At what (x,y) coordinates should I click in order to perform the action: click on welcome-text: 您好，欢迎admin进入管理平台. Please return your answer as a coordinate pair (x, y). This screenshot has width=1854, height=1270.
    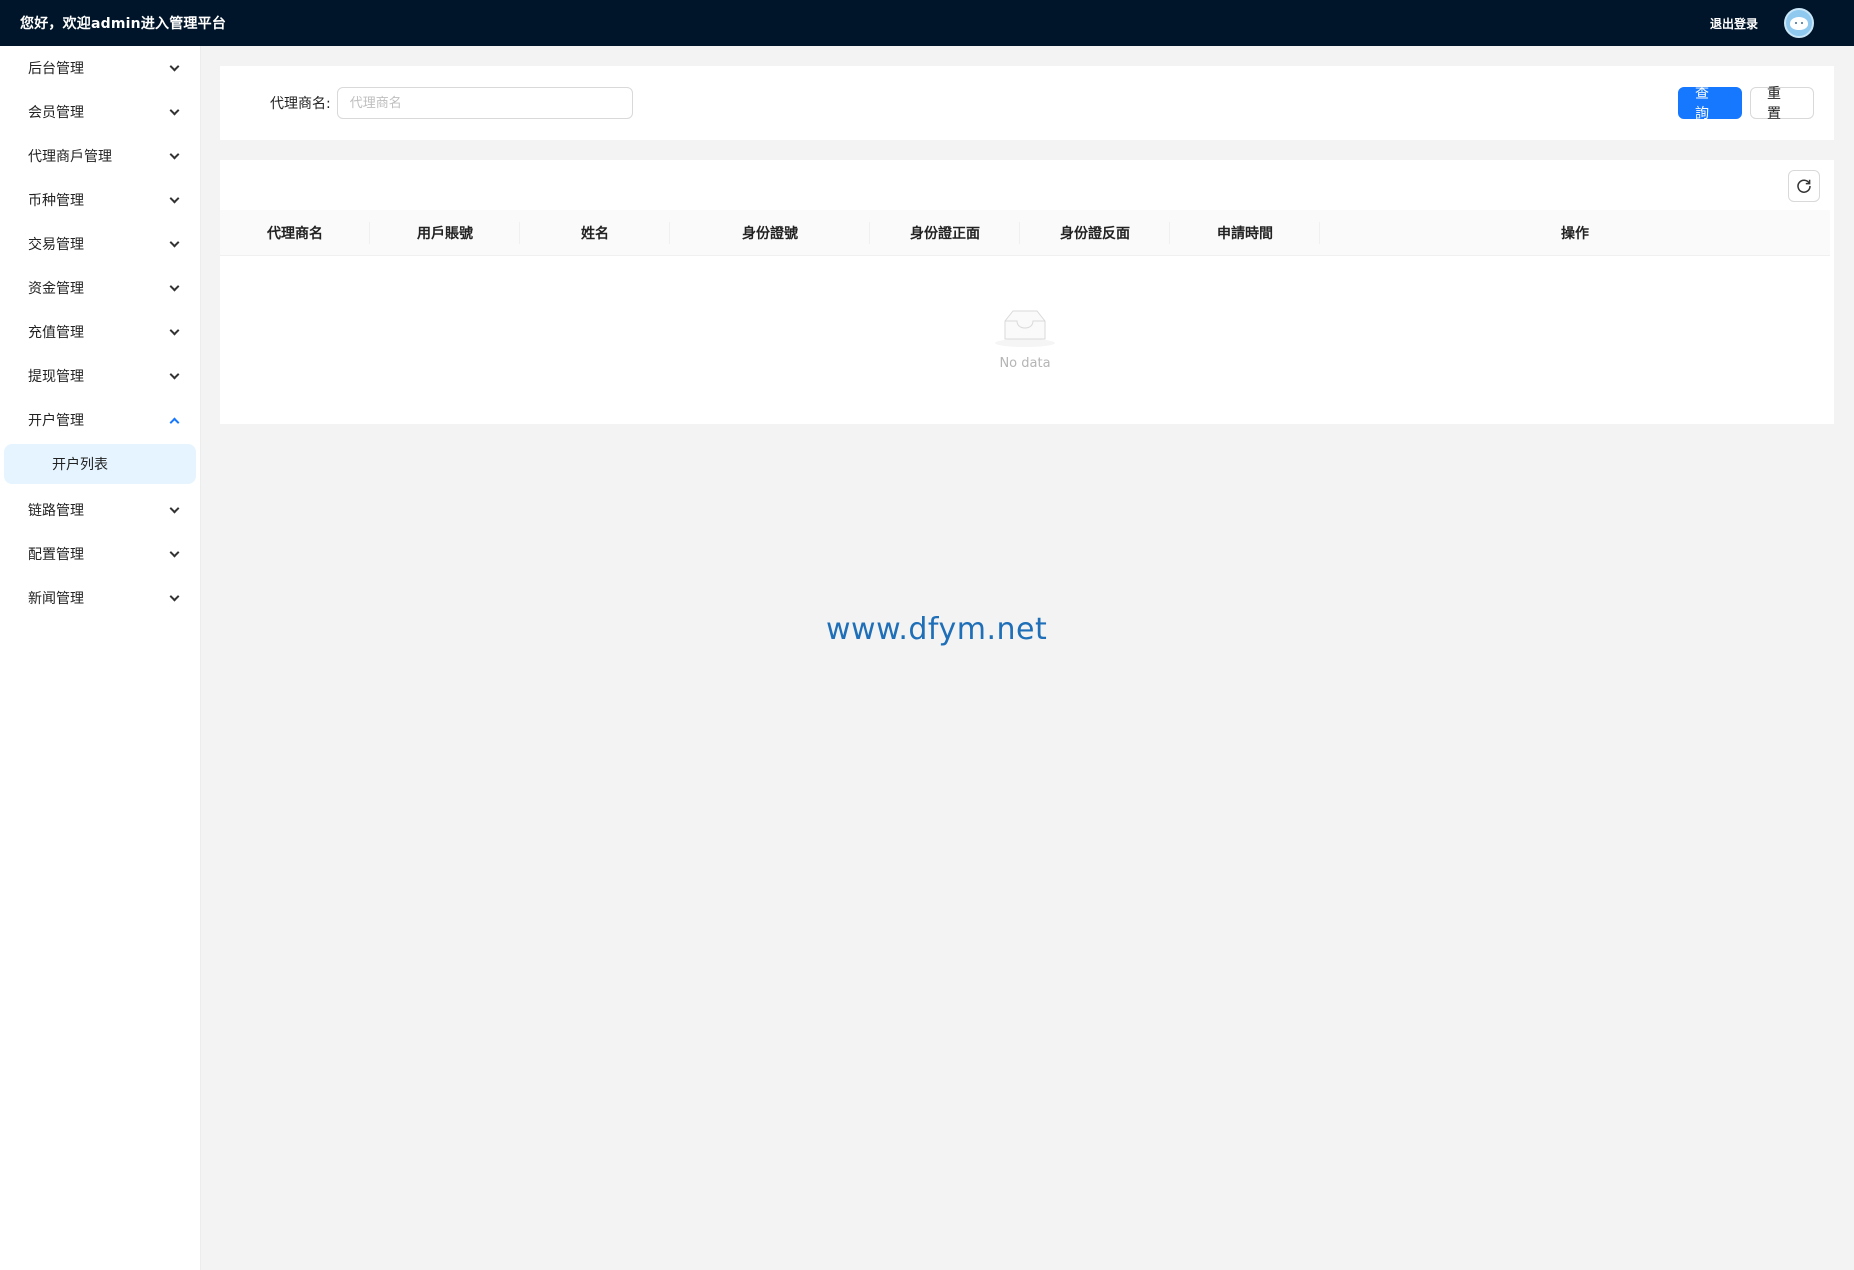
    Looking at the image, I should click on (123, 24).